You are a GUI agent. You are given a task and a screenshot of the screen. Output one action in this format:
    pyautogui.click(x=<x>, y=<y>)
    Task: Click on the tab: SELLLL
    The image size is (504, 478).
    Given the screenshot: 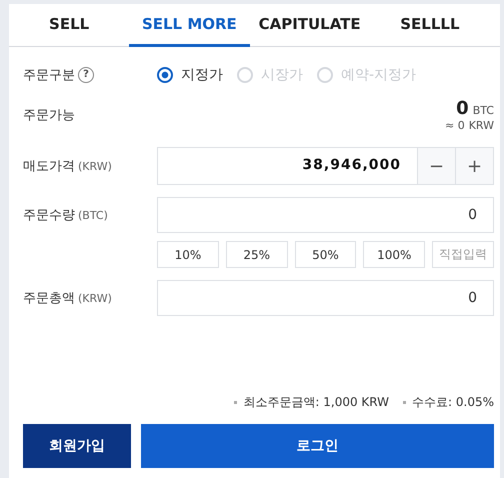 What is the action you would take?
    pyautogui.click(x=430, y=25)
    